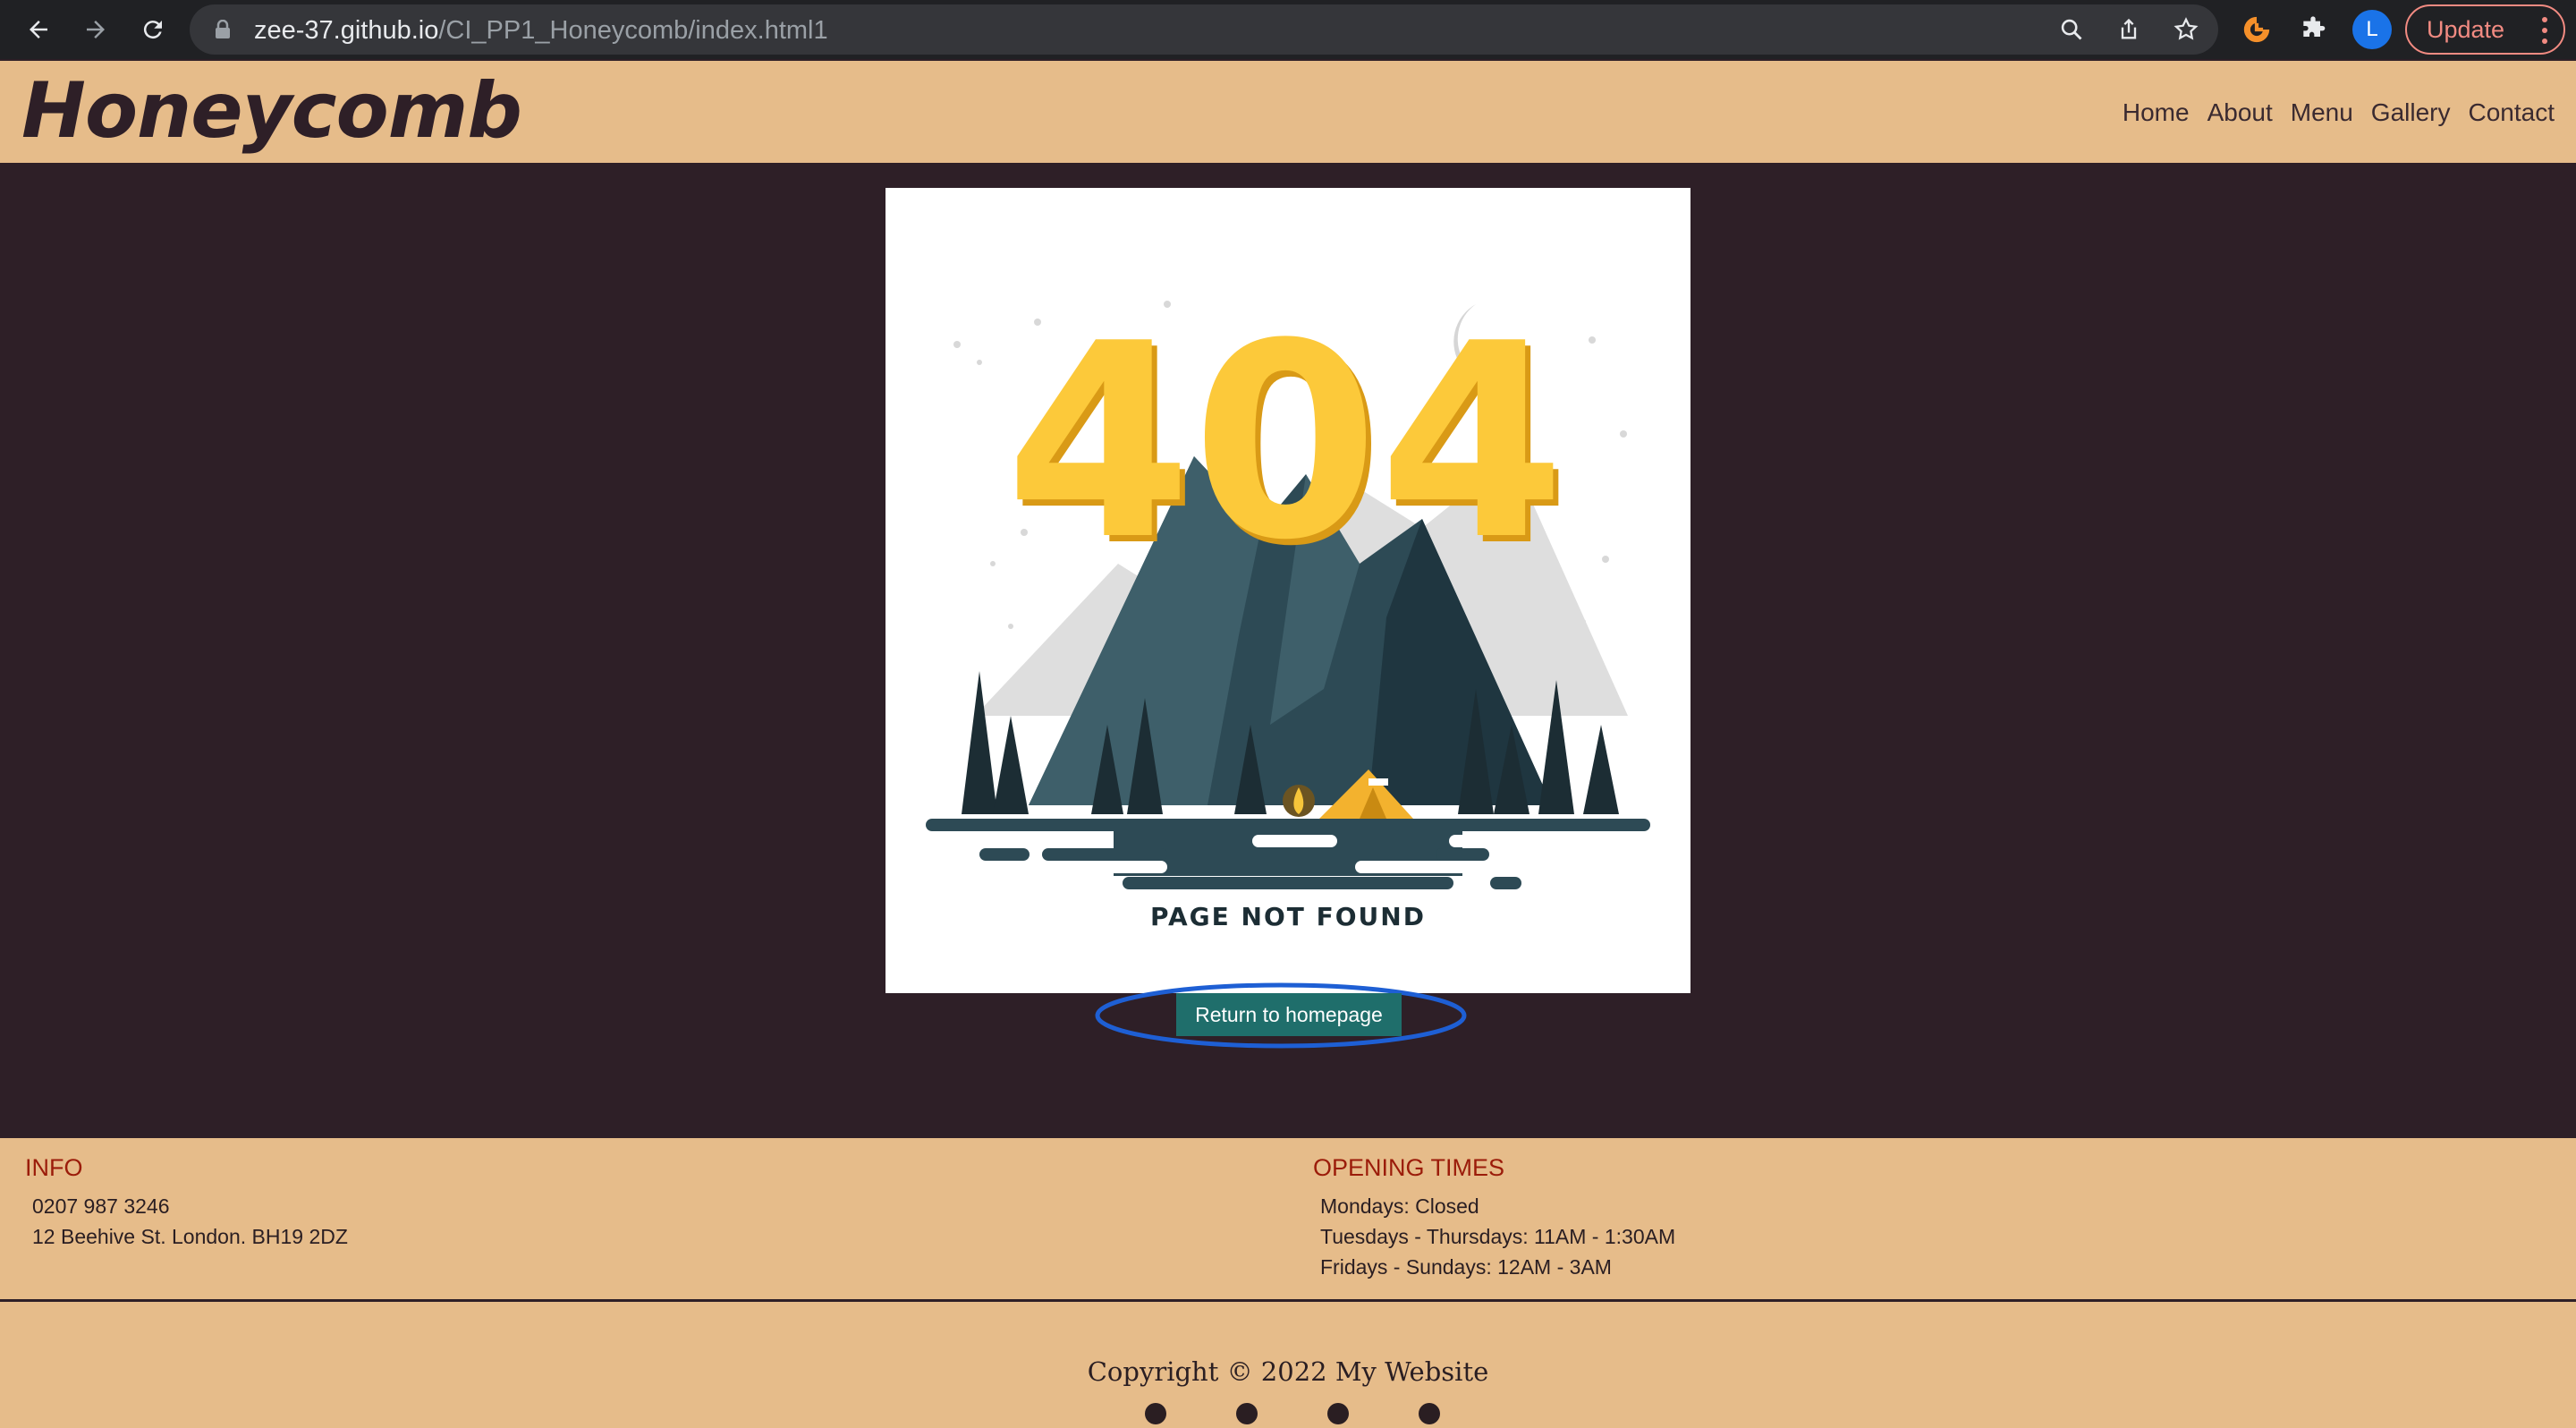 The image size is (2576, 1428). What do you see at coordinates (2512, 112) in the screenshot?
I see `nav-contact: Contact` at bounding box center [2512, 112].